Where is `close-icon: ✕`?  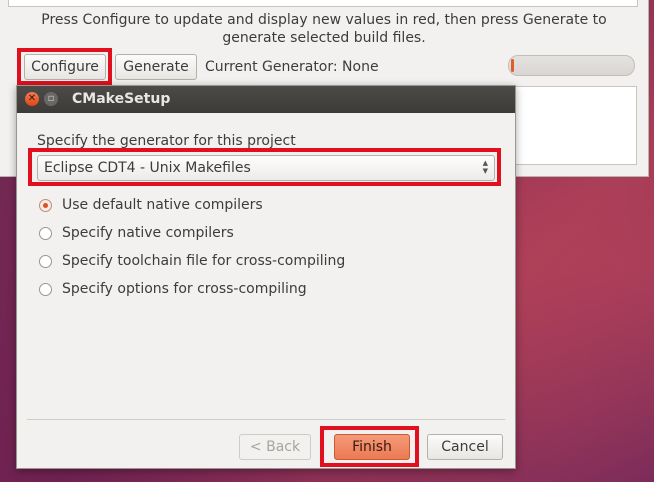 close-icon: ✕ is located at coordinates (32, 99).